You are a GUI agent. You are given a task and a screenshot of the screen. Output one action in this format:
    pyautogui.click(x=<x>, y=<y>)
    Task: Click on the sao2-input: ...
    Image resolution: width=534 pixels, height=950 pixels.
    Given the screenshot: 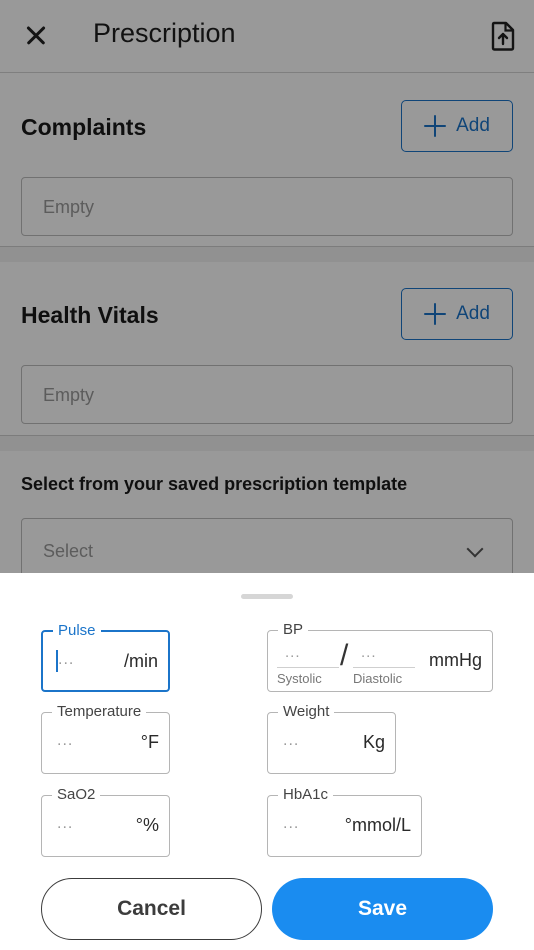 What is the action you would take?
    pyautogui.click(x=65, y=824)
    